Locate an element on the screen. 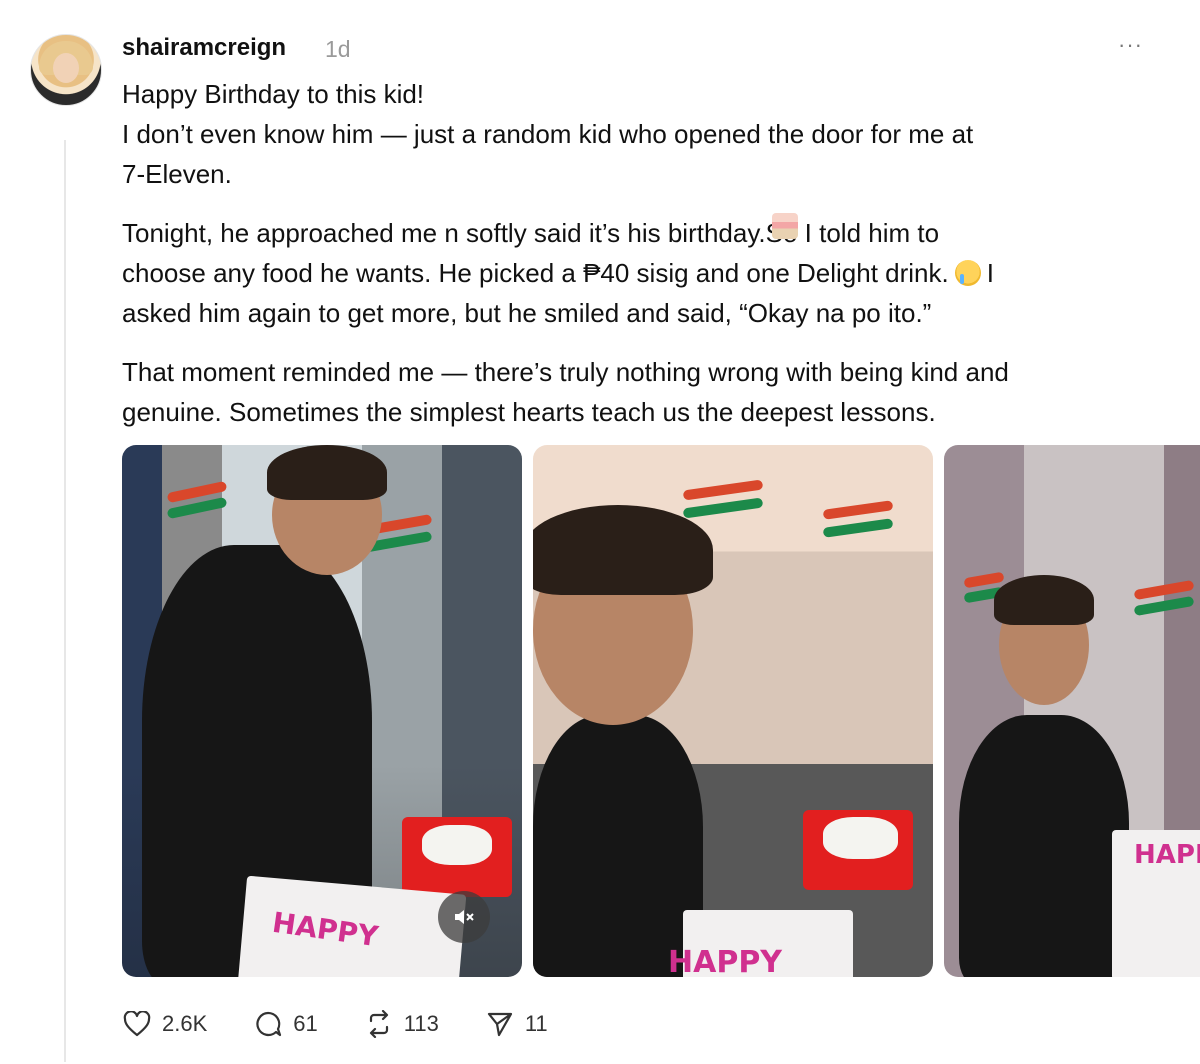  repost-count: 113 is located at coordinates (421, 1023).